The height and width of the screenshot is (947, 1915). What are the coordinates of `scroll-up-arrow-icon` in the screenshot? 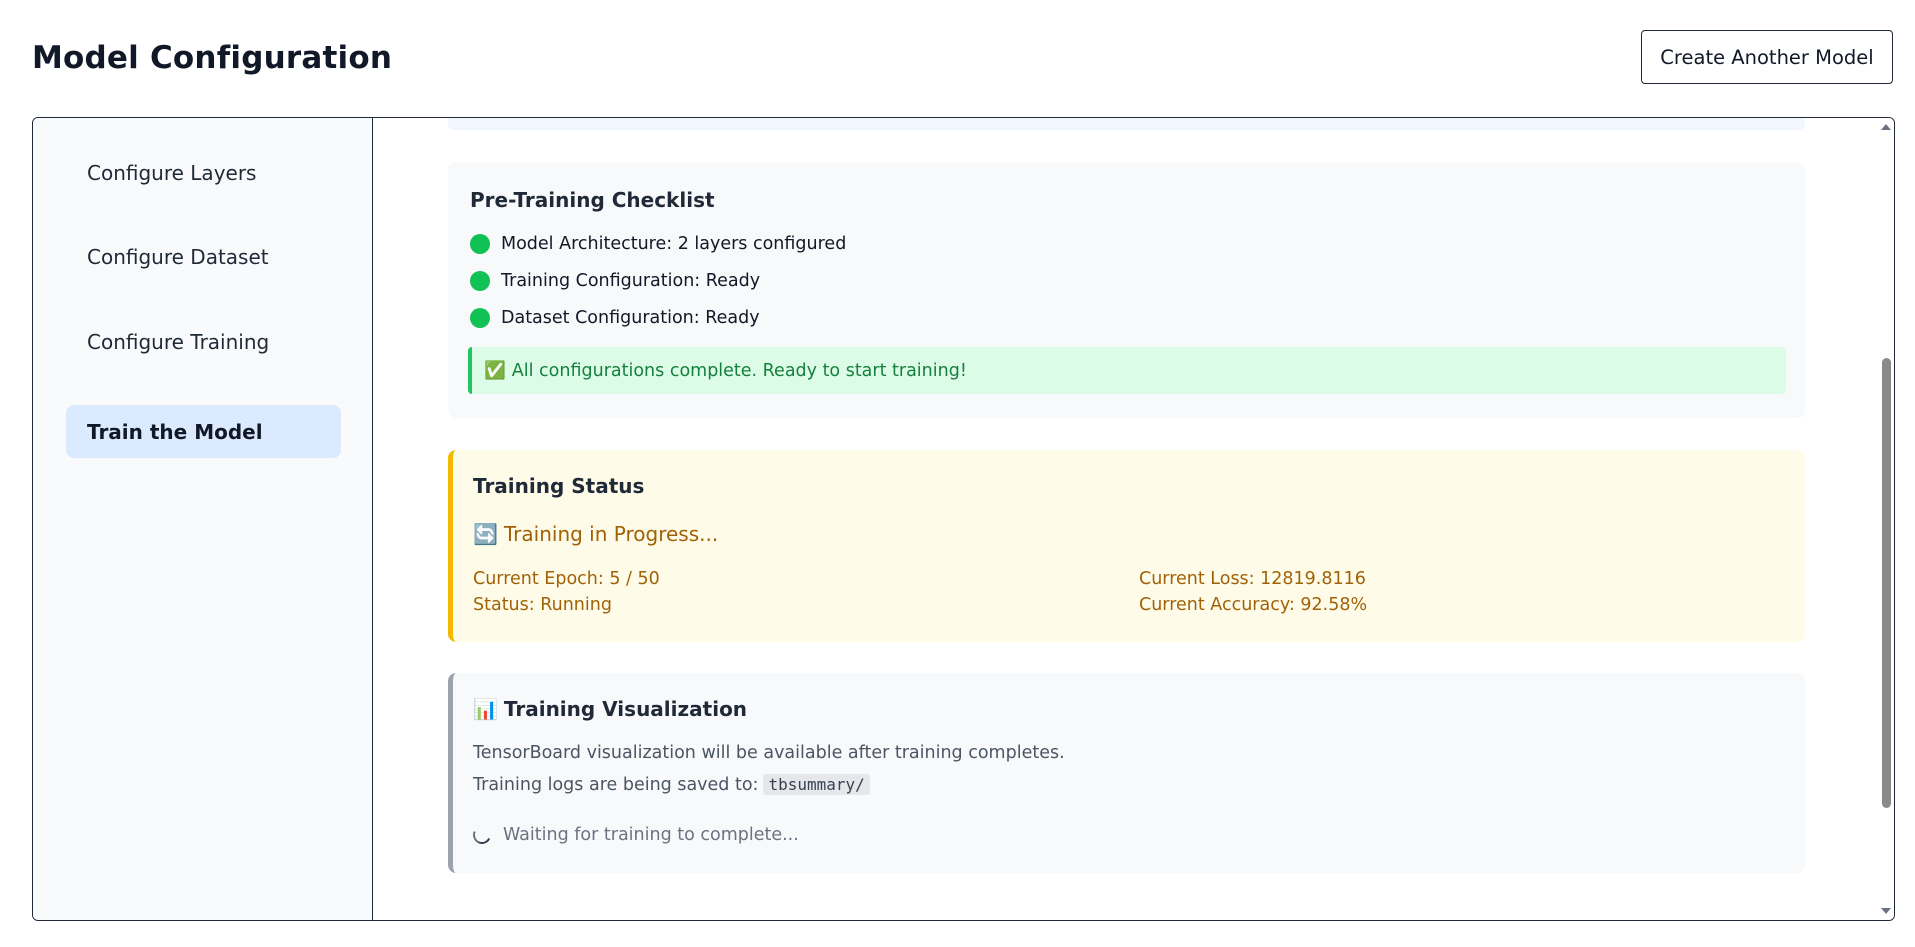 It's located at (1886, 127).